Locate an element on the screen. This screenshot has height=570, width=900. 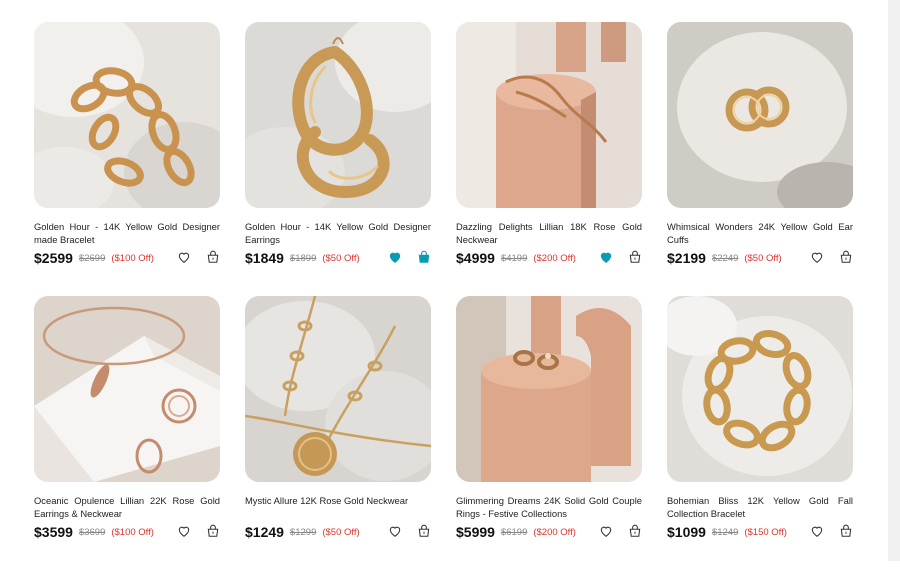
original-price: $1899 is located at coordinates (303, 258).